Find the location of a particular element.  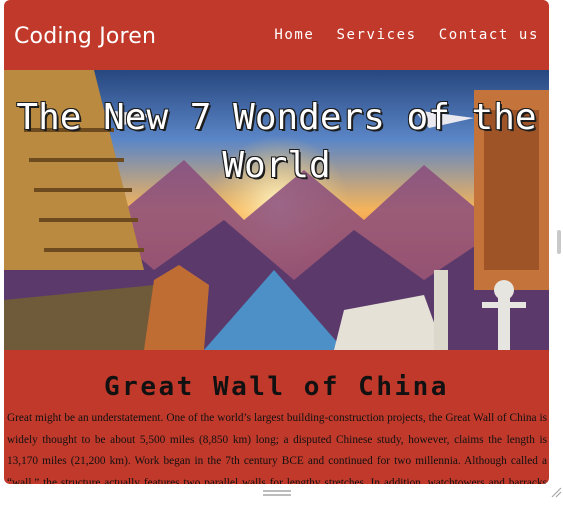

navbar: Coding Joren Home Services Contact us is located at coordinates (276, 35).